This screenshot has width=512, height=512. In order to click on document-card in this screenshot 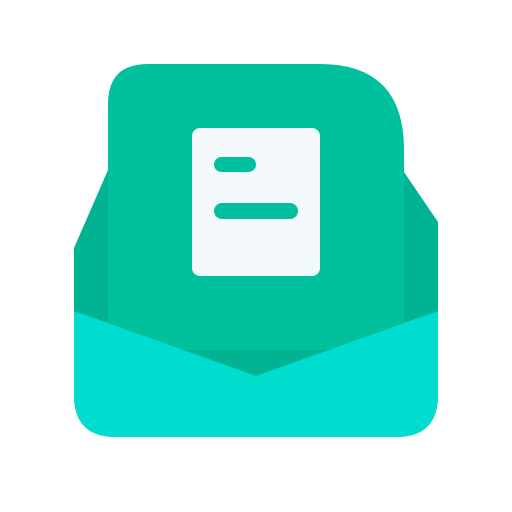, I will do `click(256, 202)`.